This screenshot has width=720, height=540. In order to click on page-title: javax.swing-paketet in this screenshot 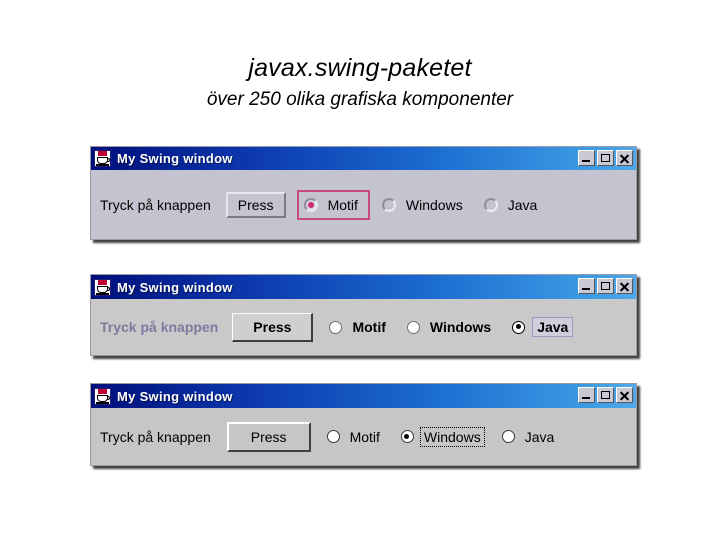, I will do `click(360, 68)`.